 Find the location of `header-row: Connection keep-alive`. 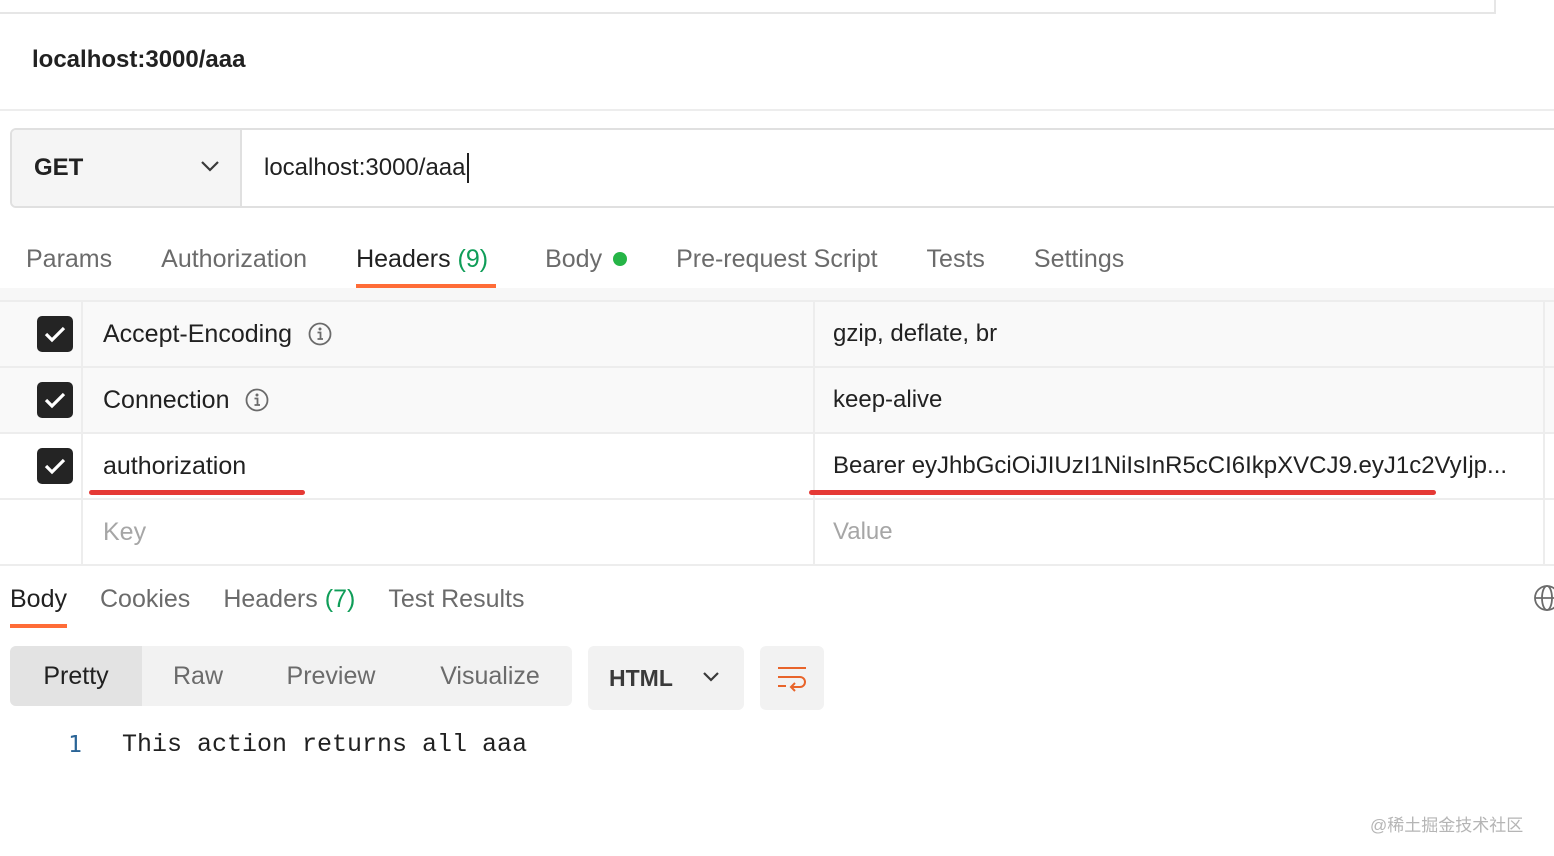

header-row: Connection keep-alive is located at coordinates (777, 401).